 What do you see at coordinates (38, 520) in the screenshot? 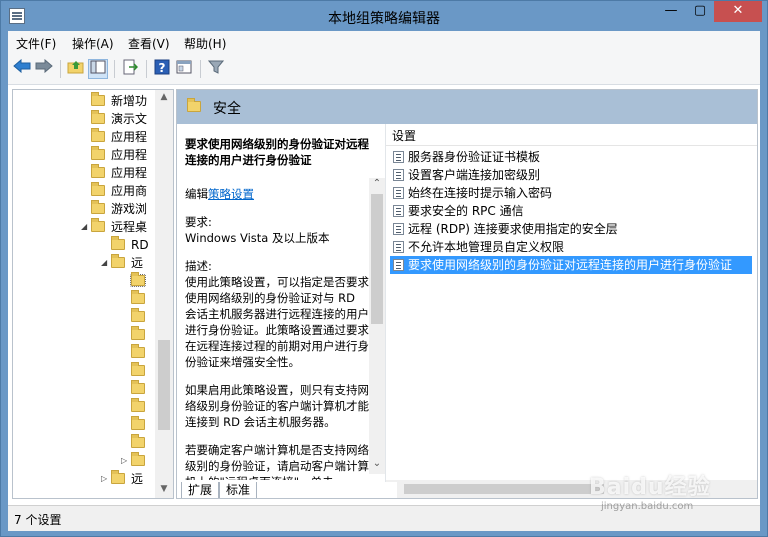
I see `status-text: 7 个设置` at bounding box center [38, 520].